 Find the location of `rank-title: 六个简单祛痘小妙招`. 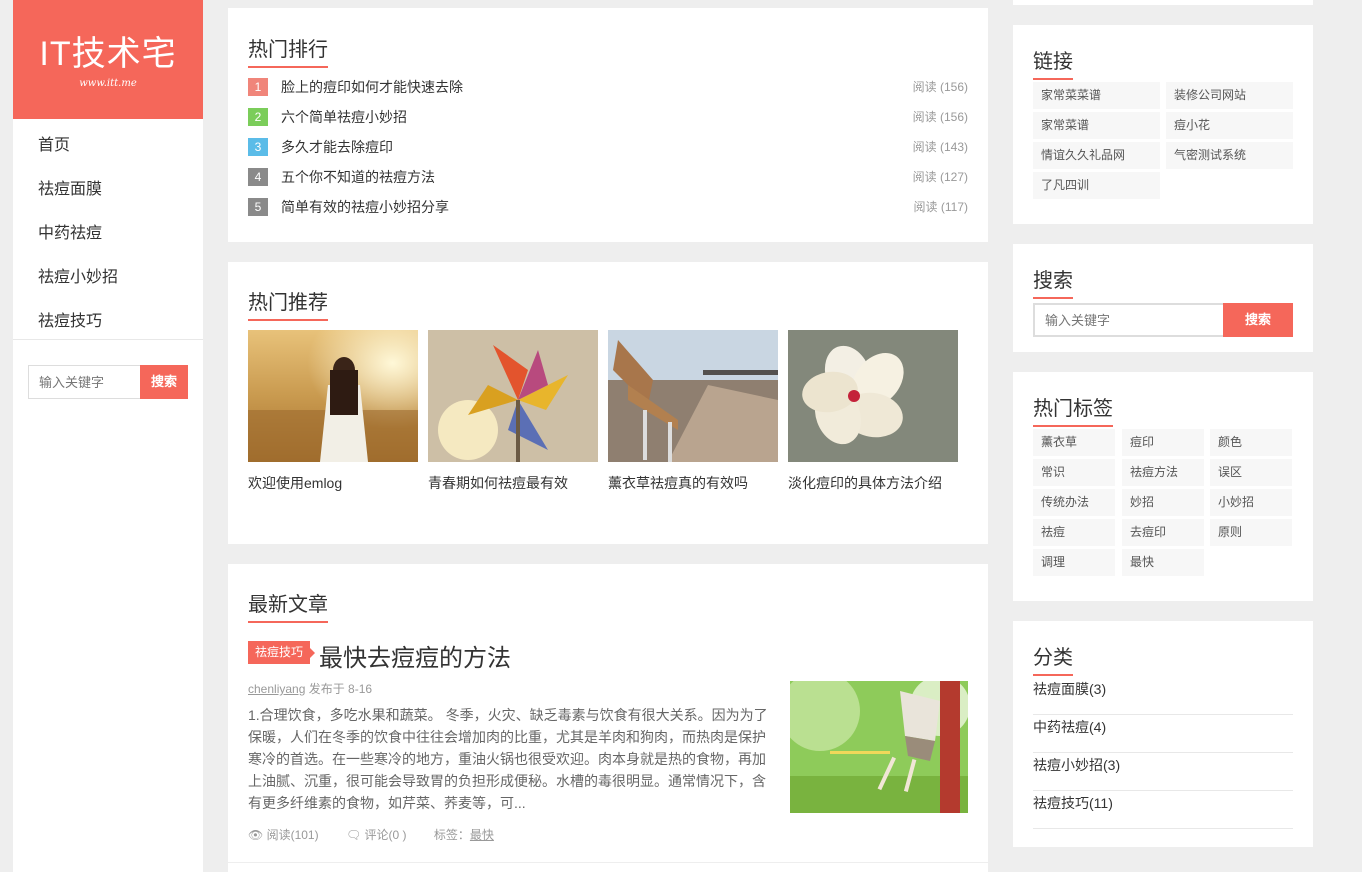

rank-title: 六个简单祛痘小妙招 is located at coordinates (344, 117).